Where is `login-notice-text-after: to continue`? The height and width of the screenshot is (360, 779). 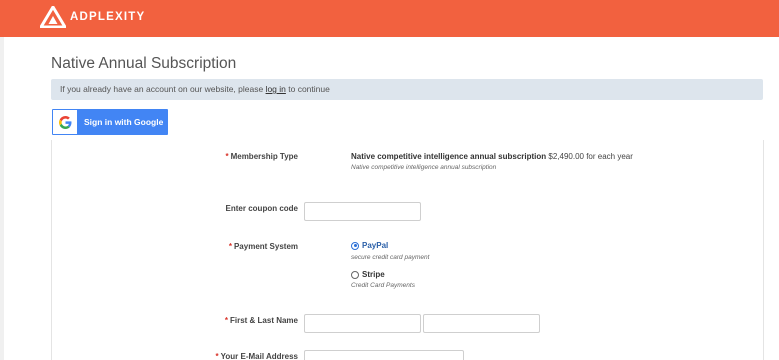 login-notice-text-after: to continue is located at coordinates (307, 89).